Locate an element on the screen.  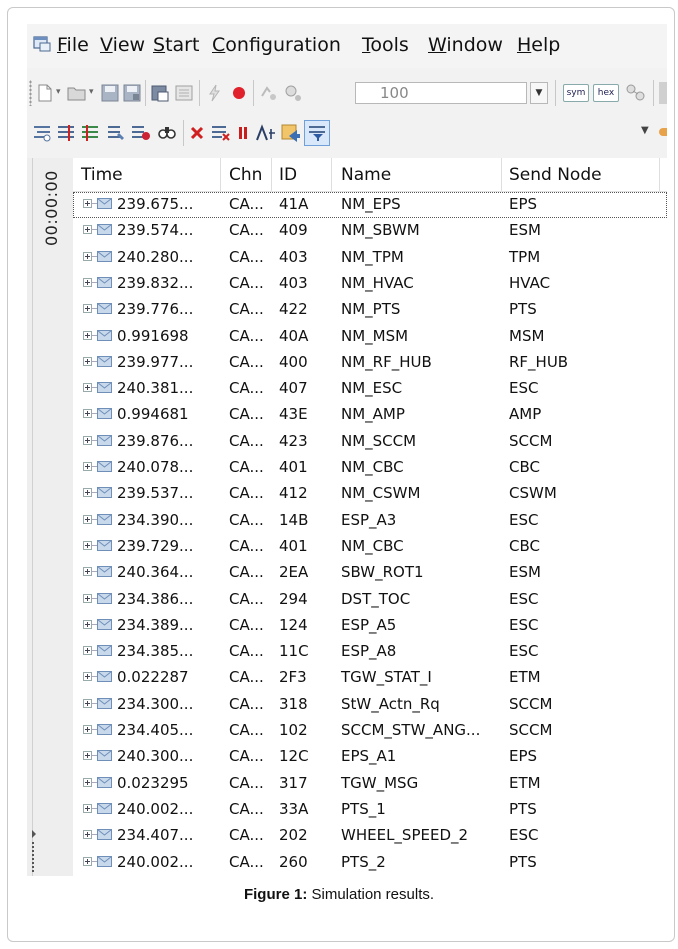
menu-help: Help is located at coordinates (538, 45).